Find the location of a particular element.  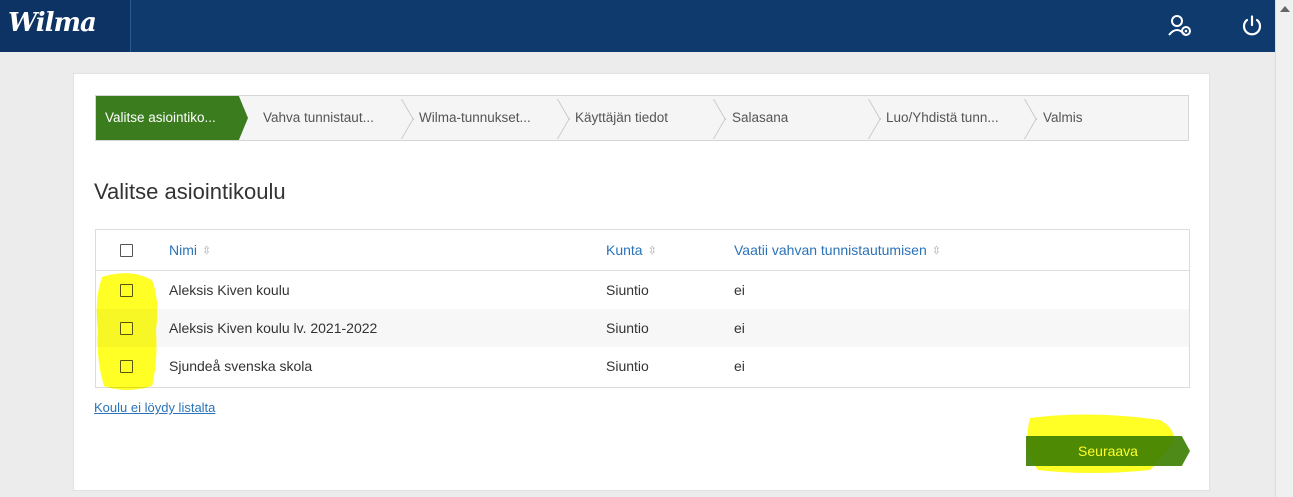

scrollbar is located at coordinates (1284, 248).